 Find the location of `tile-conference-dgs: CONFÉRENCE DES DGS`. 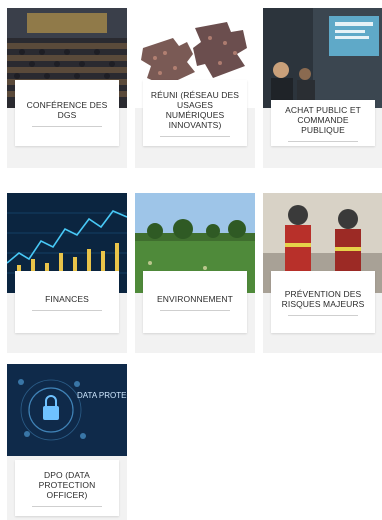

tile-conference-dgs: CONFÉRENCE DES DGS is located at coordinates (67, 88).